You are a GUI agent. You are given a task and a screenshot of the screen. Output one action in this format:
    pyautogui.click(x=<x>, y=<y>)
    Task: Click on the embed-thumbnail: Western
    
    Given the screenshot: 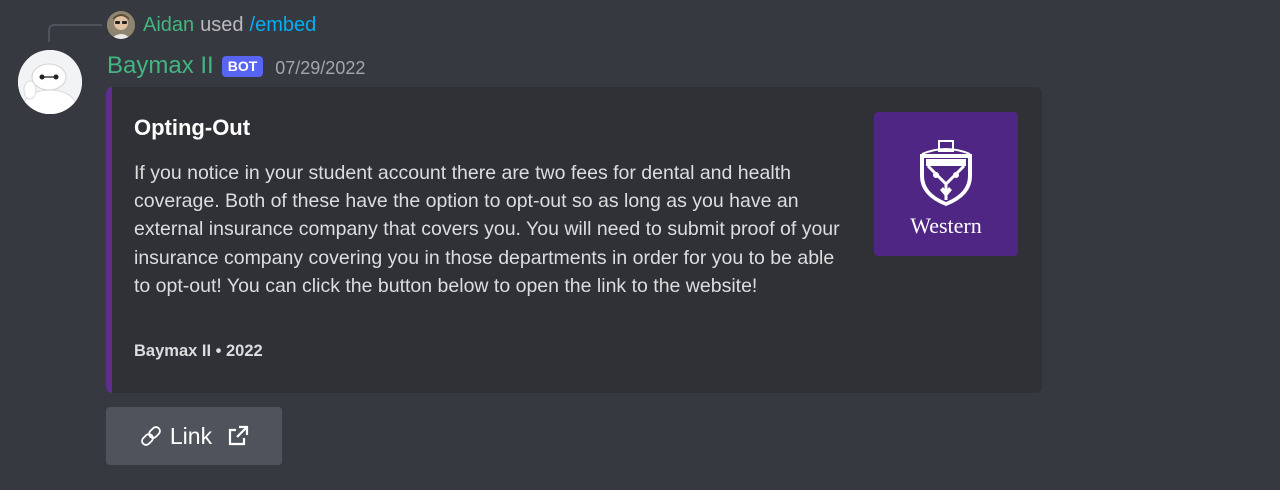 What is the action you would take?
    pyautogui.click(x=946, y=184)
    